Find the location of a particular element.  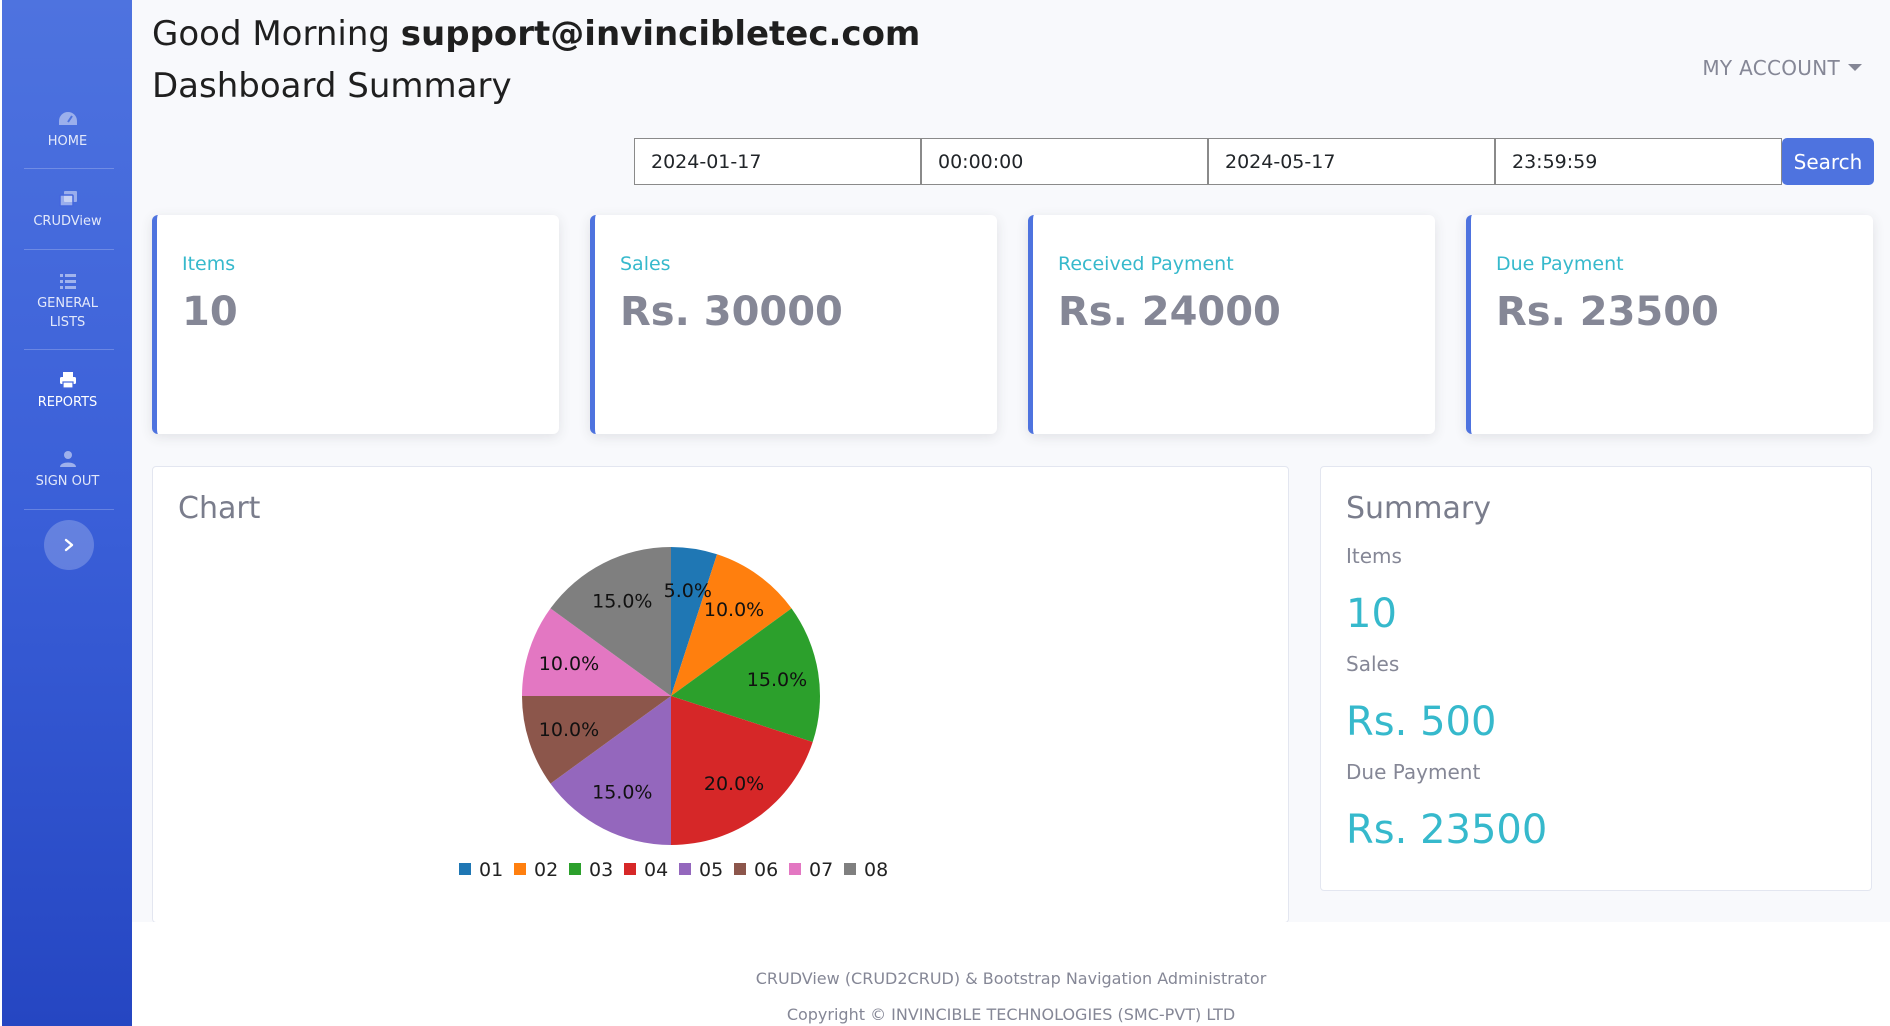

date-filter-bar: Search is located at coordinates (1254, 161).